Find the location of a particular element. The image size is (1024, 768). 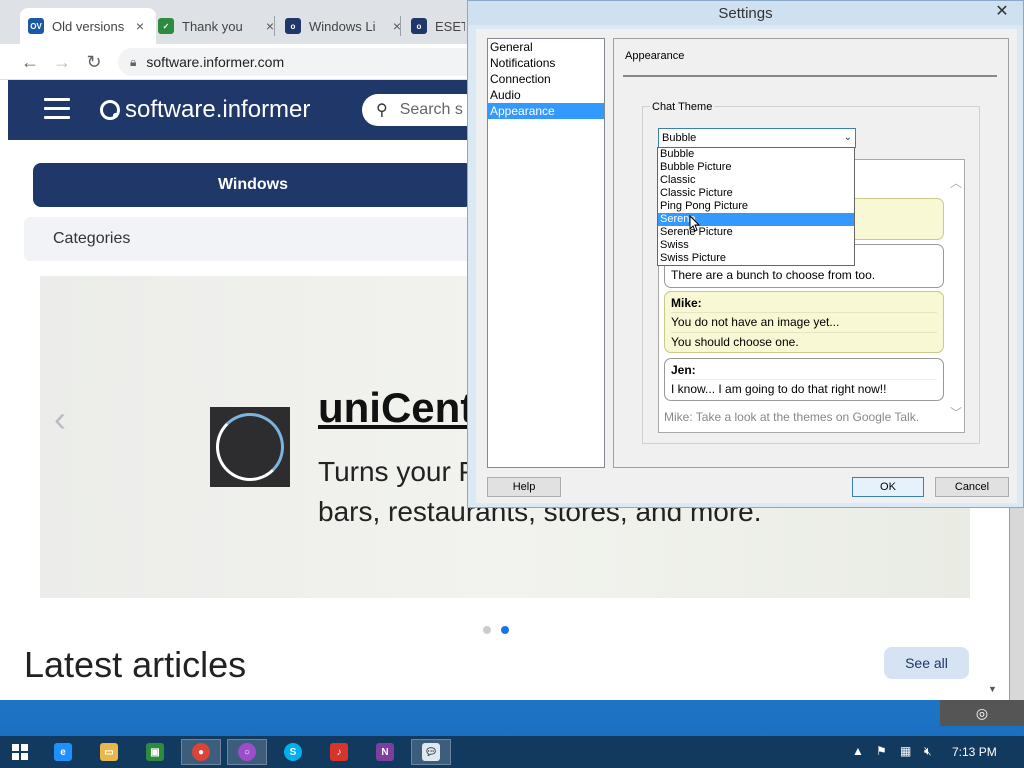

category-connection: Connection is located at coordinates (546, 79).